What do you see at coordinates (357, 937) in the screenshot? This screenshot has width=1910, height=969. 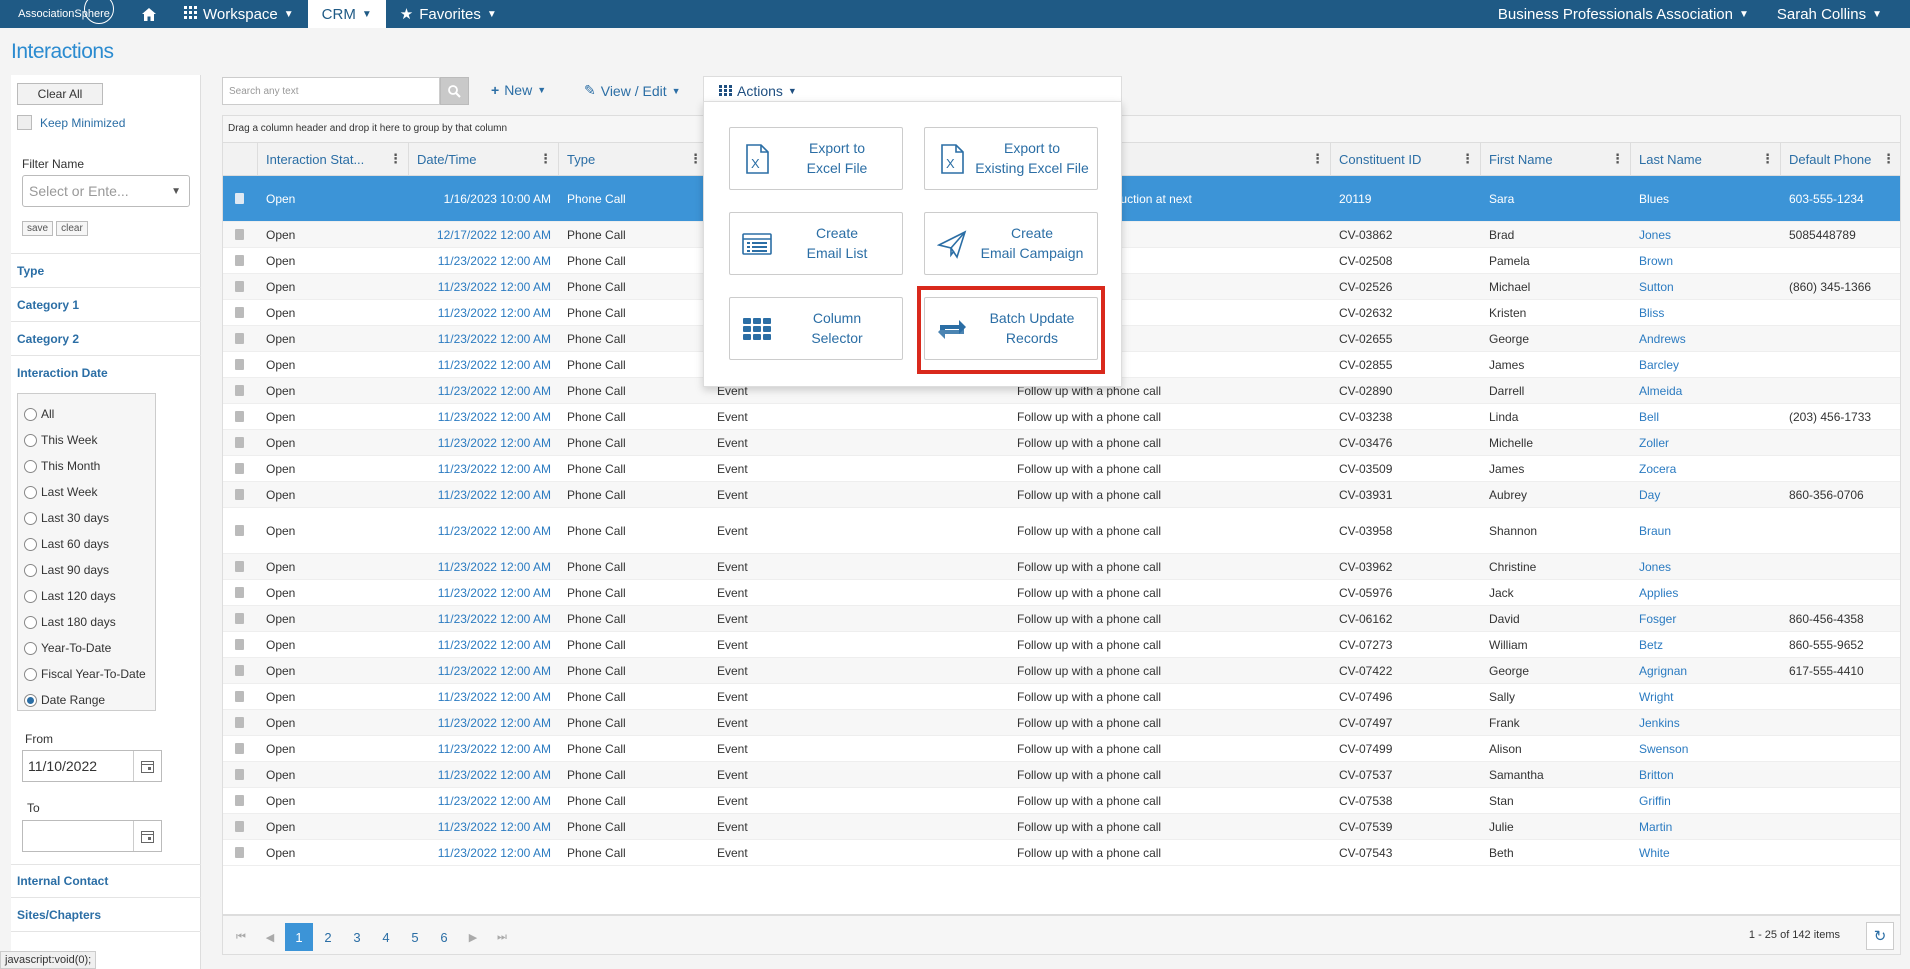 I see `page-button-3: 3` at bounding box center [357, 937].